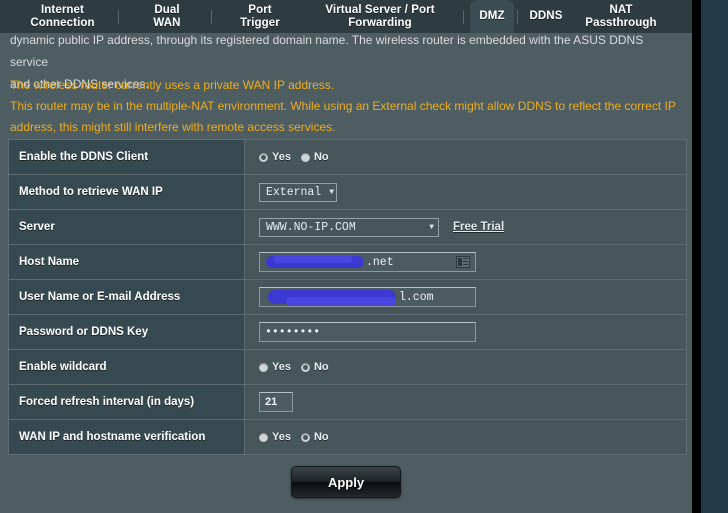 The image size is (728, 513). I want to click on row-value-enable-ddns-client: Yes No, so click(465, 157).